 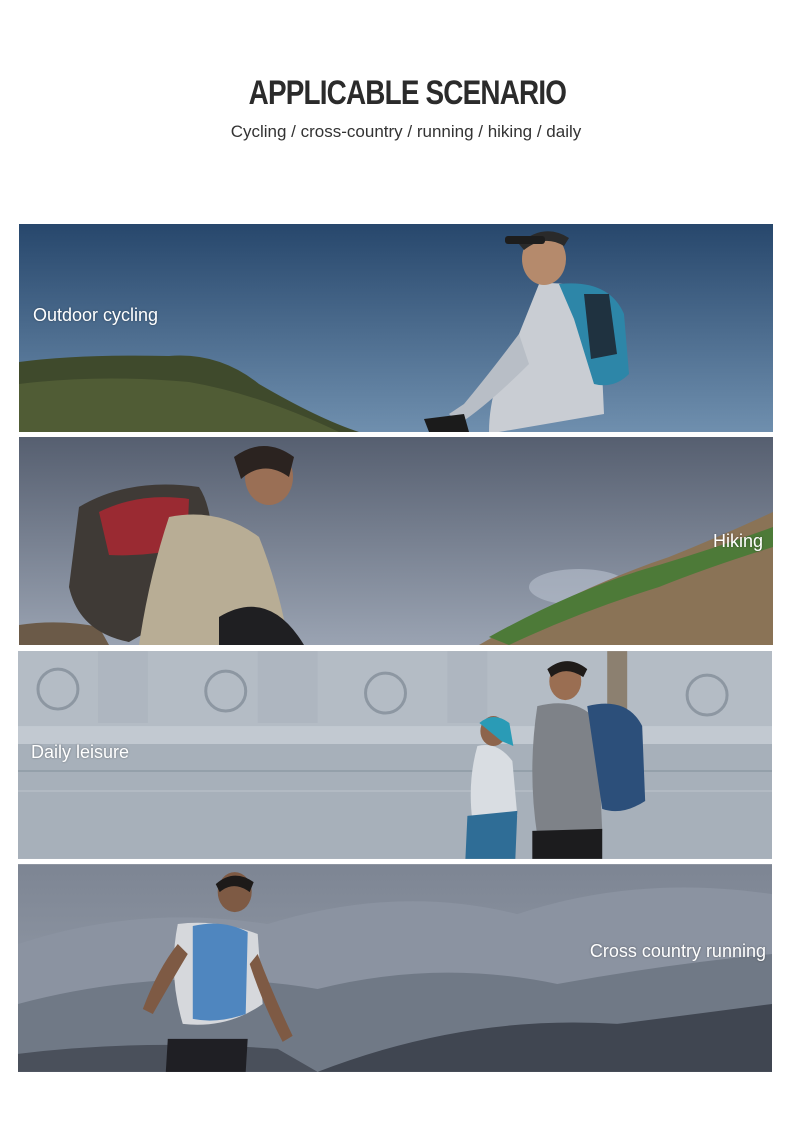 I want to click on scenario-label-hiking: Hiking, so click(x=737, y=541).